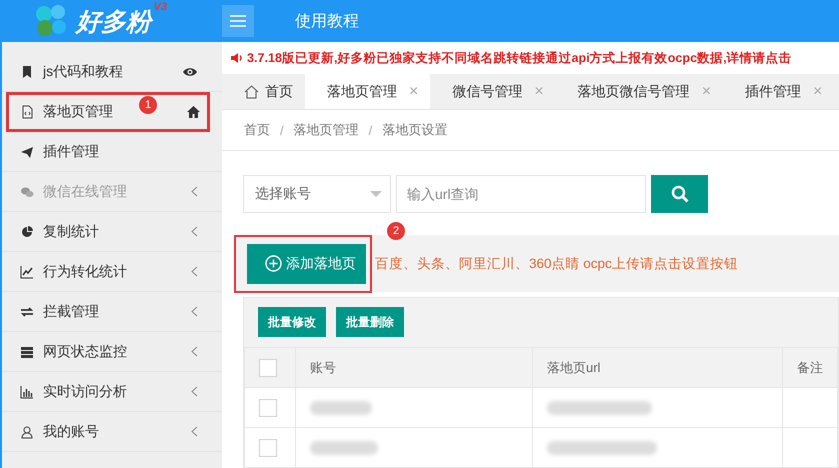  Describe the element at coordinates (27, 351) in the screenshot. I see `server-icon` at that location.